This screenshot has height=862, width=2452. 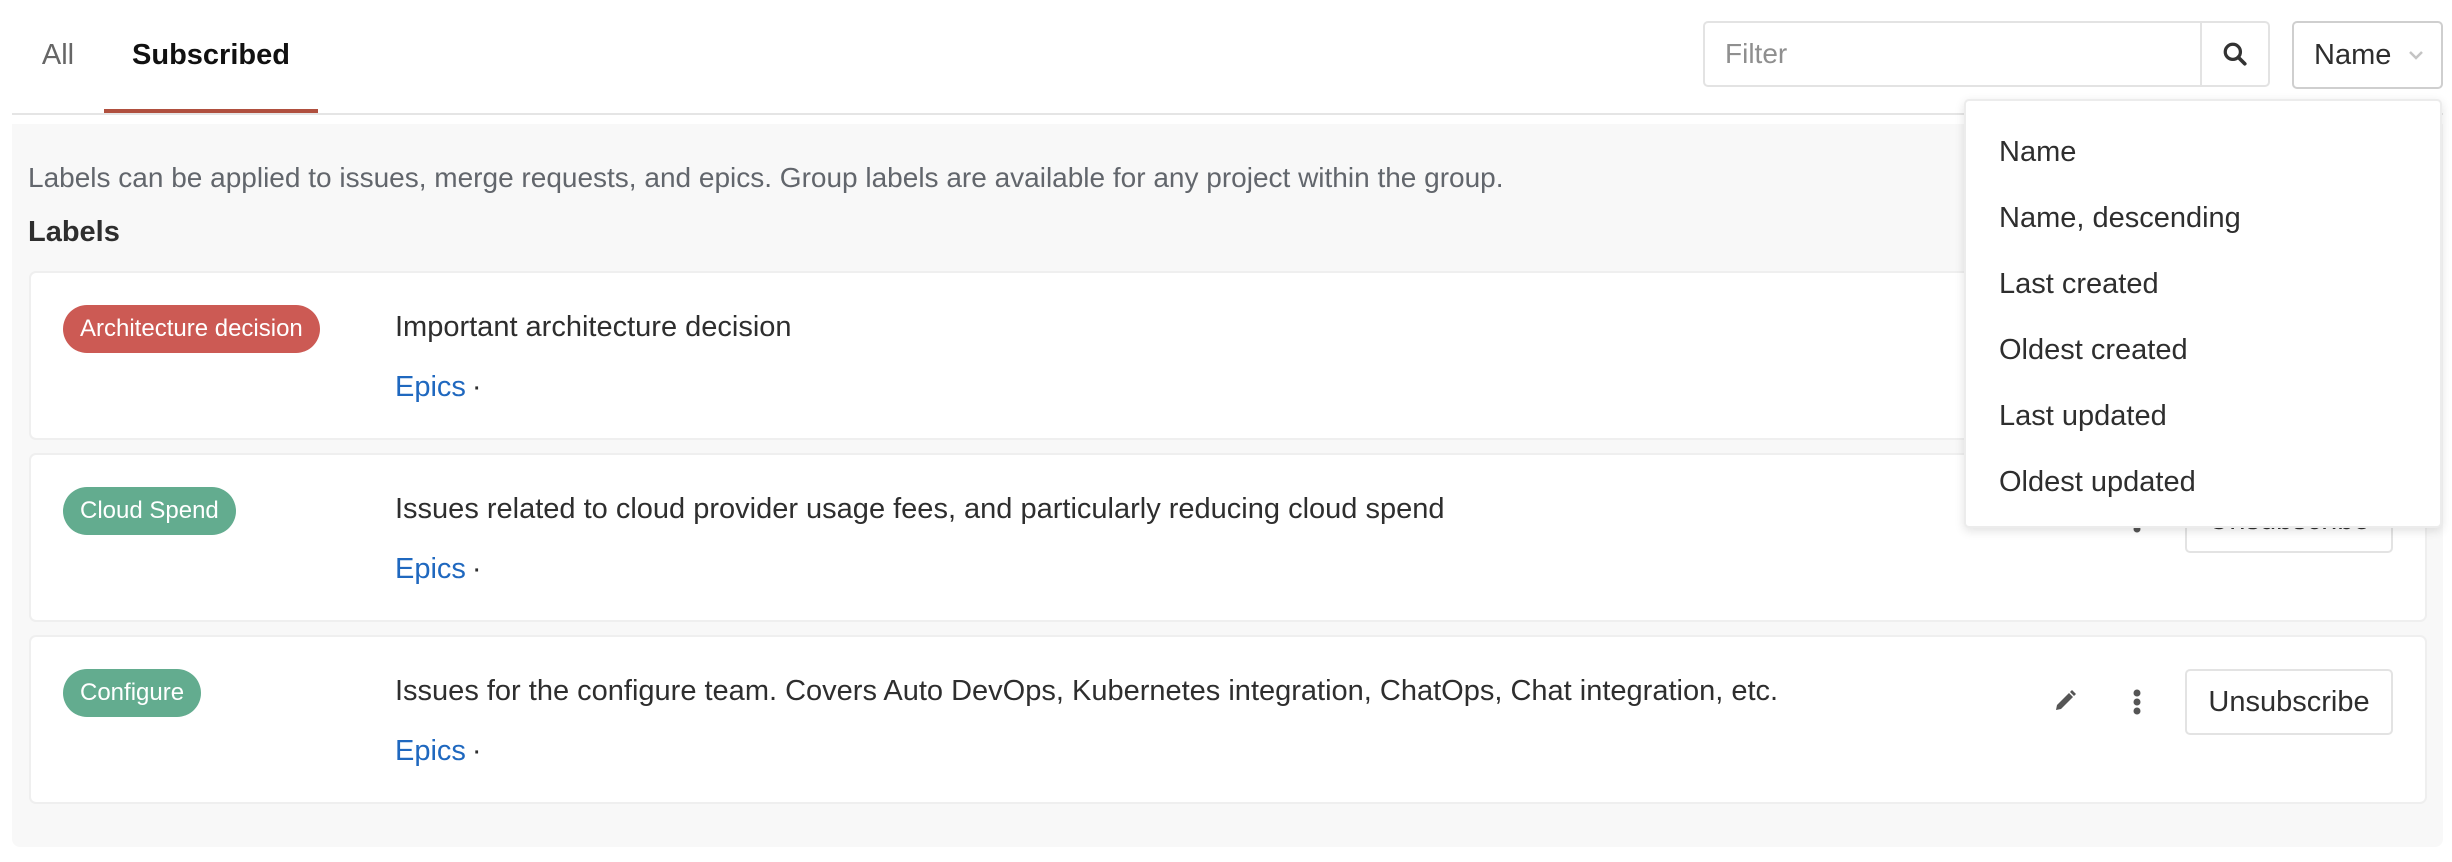 I want to click on pencil-icon, so click(x=2065, y=701).